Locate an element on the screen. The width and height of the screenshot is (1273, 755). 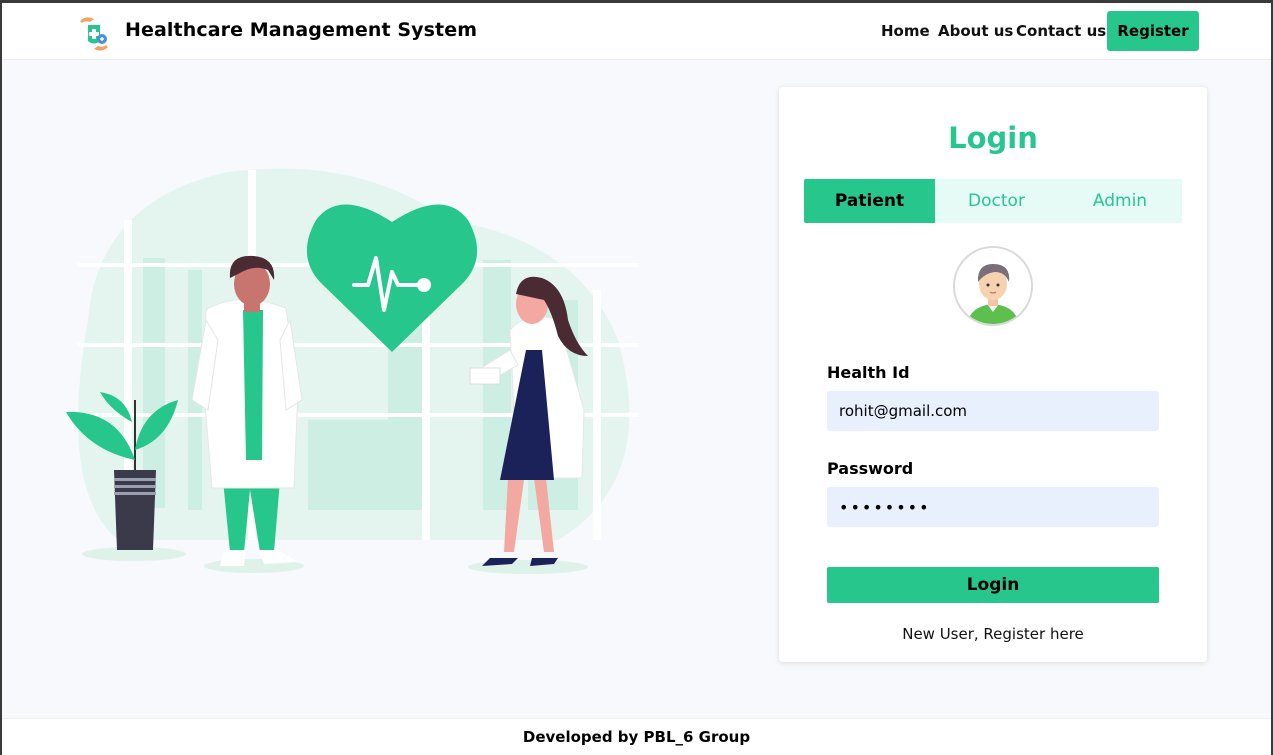
nav-link-home: Home is located at coordinates (905, 31).